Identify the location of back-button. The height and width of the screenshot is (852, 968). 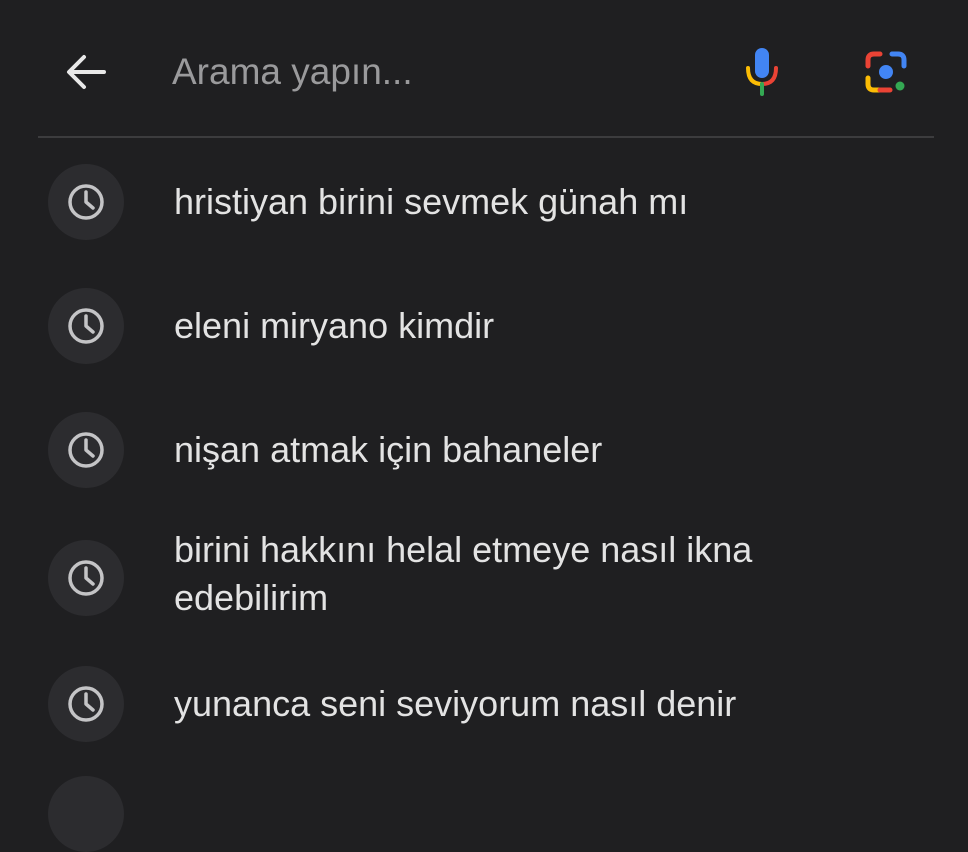
(86, 72).